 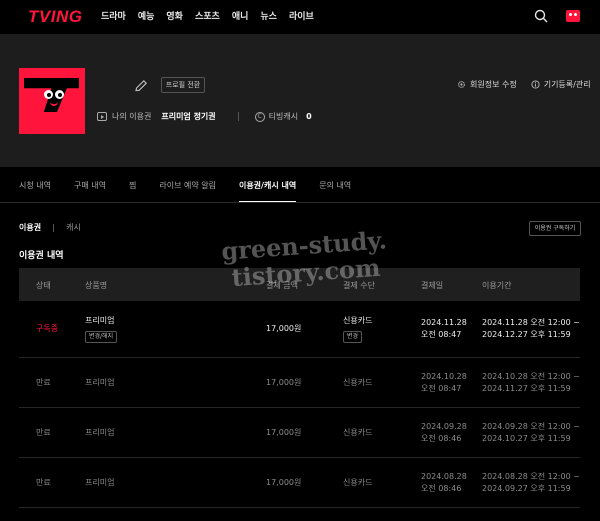 I want to click on change-method-button: 변경, so click(x=353, y=337).